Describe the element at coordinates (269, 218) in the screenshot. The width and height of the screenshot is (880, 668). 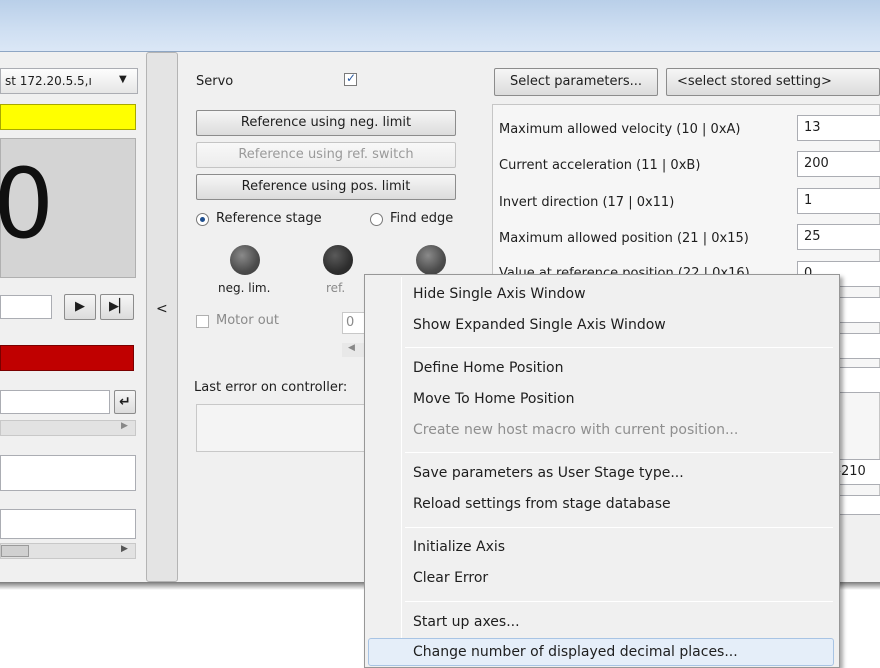
I see `reference-stage-label: Reference stage` at that location.